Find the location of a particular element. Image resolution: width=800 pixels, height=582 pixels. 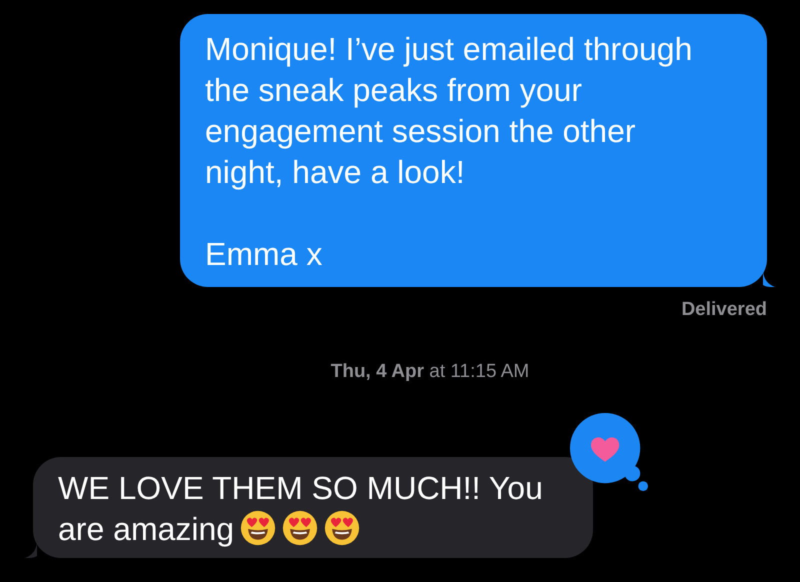

heart-reaction-icon is located at coordinates (609, 452).